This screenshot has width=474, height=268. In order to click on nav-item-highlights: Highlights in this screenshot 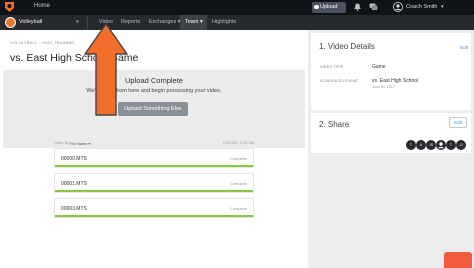, I will do `click(224, 22)`.